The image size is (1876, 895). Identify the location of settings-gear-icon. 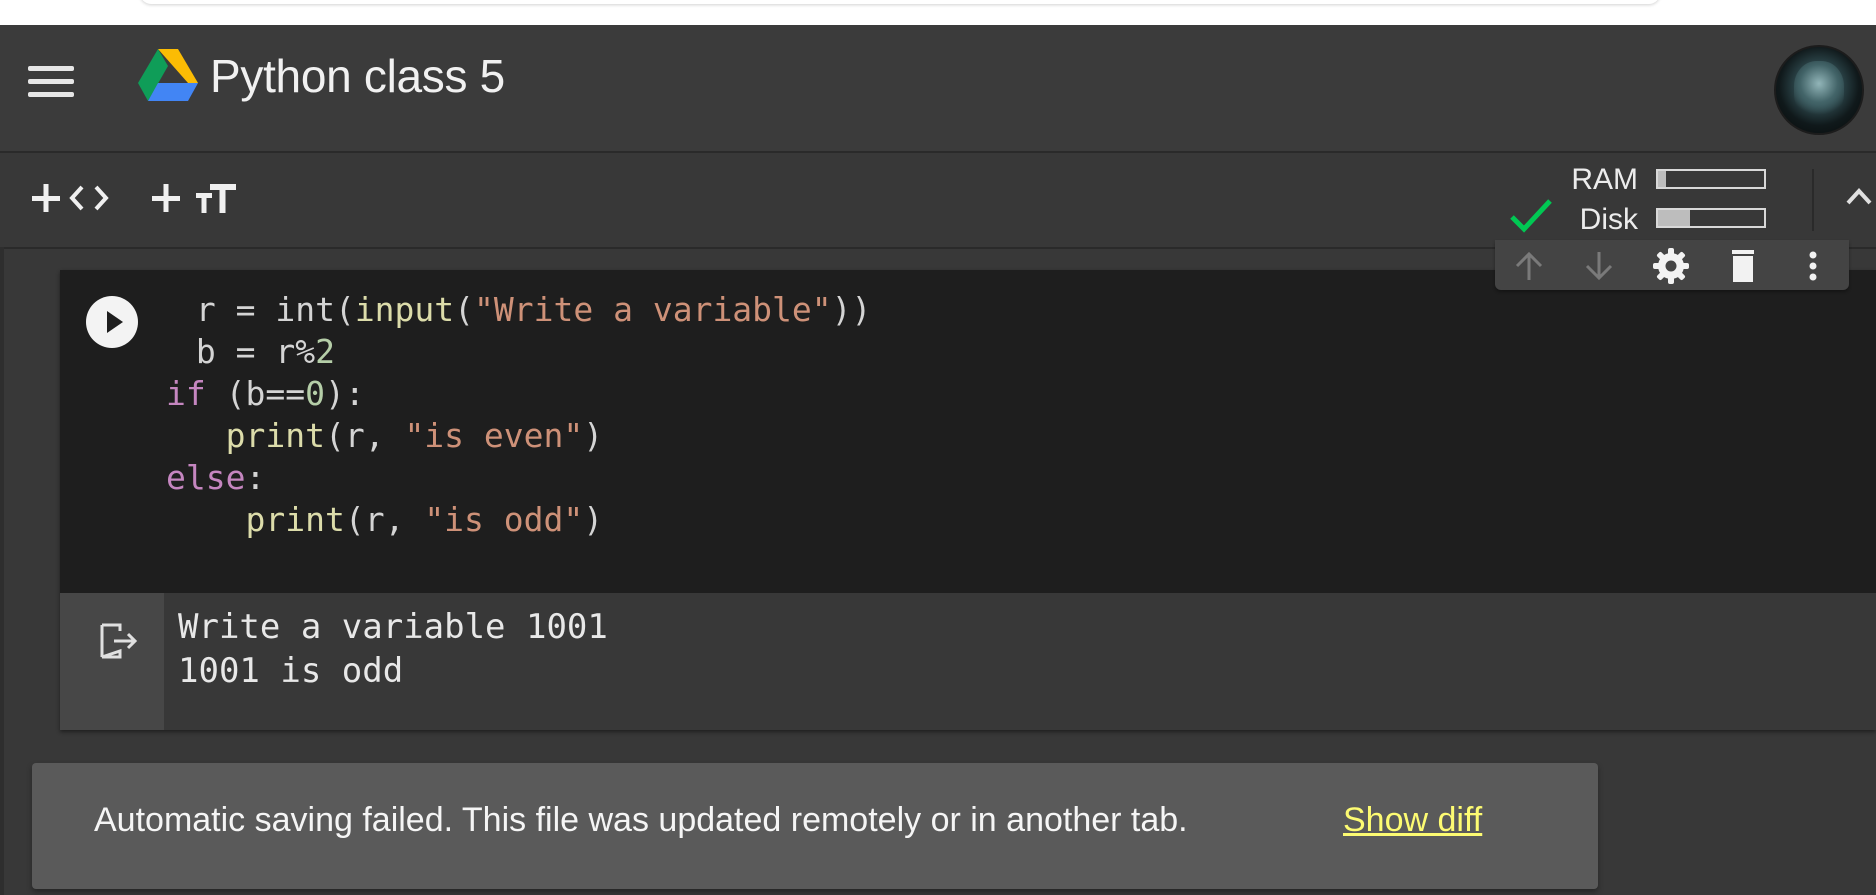
(1671, 266).